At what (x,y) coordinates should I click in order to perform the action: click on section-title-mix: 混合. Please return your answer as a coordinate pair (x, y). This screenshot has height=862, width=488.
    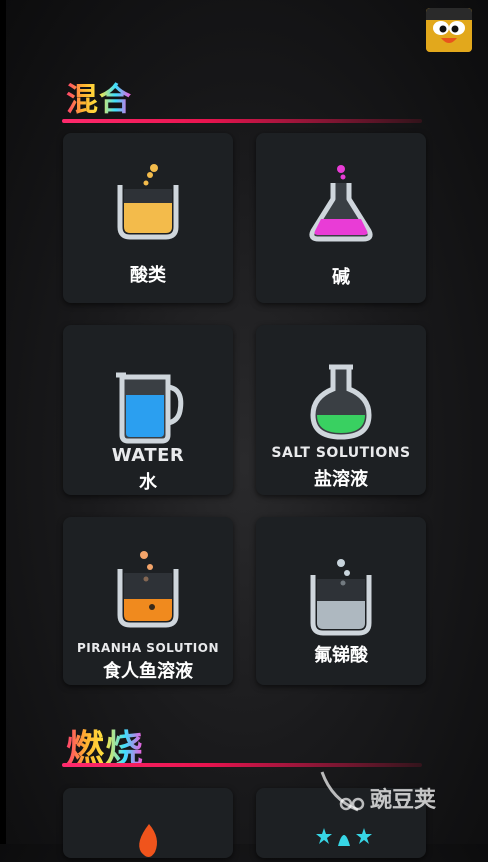
    Looking at the image, I should click on (99, 97).